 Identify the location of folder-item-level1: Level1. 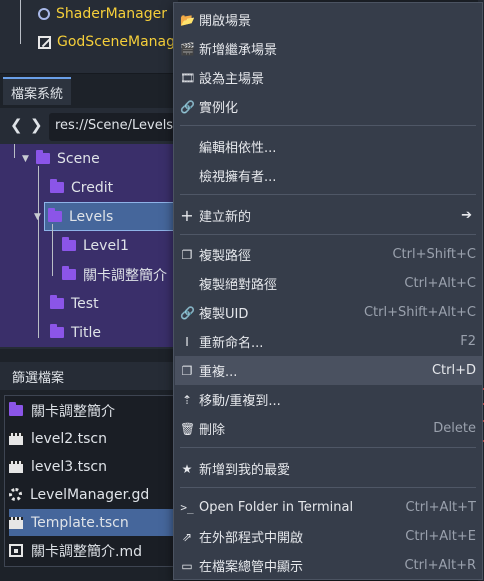
(95, 245).